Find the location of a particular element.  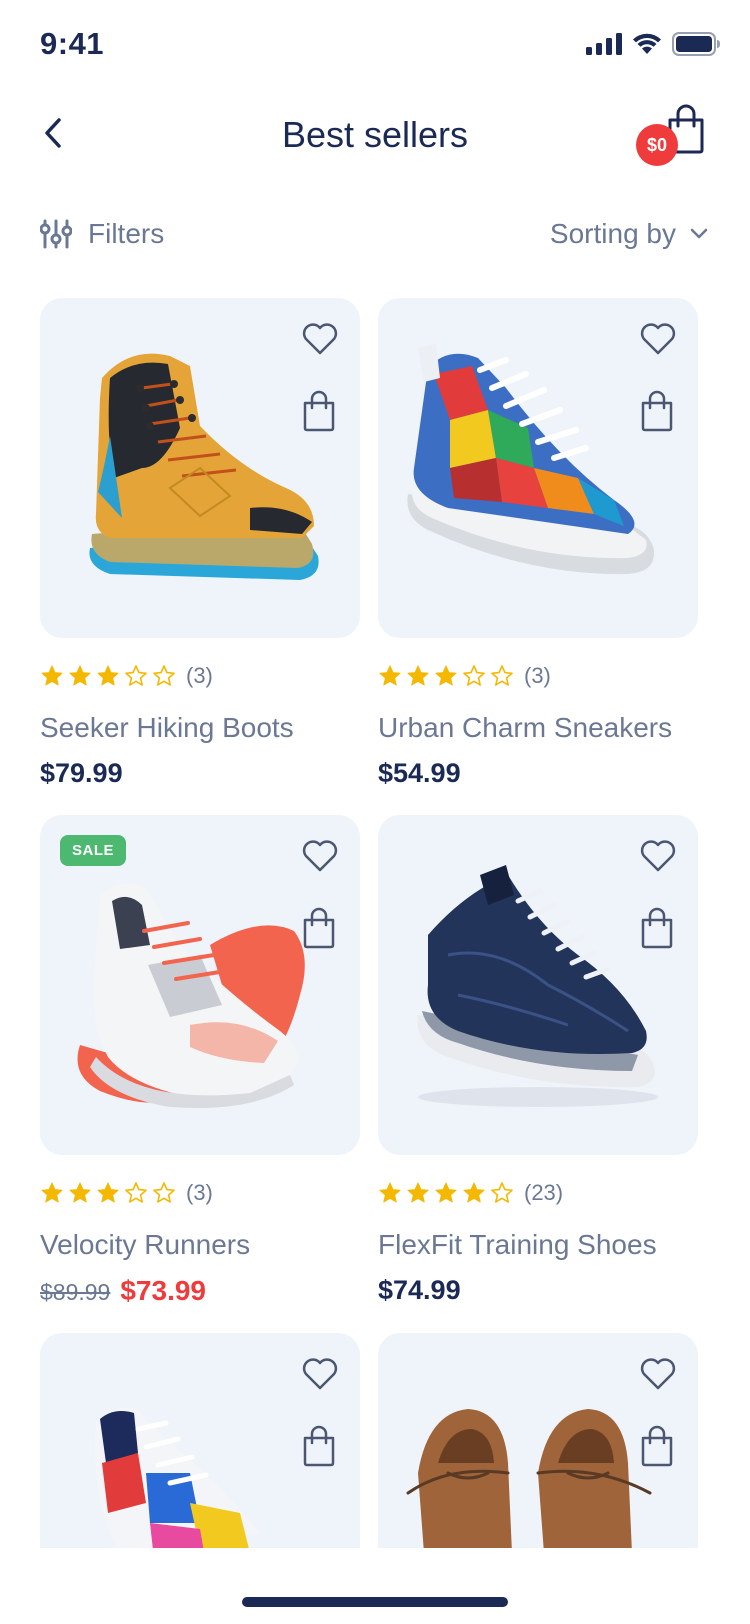

product-price: $74.99 is located at coordinates (419, 1290).